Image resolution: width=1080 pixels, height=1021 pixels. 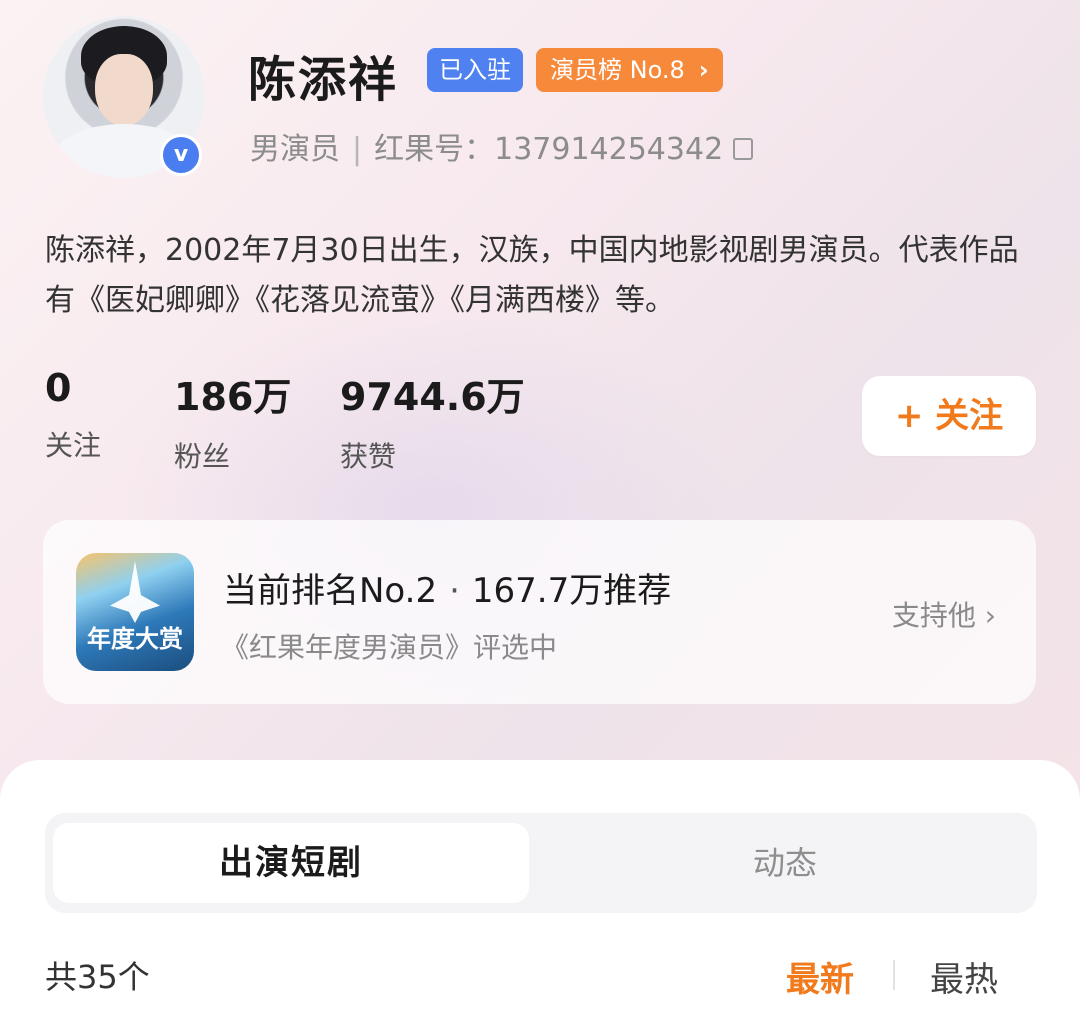 What do you see at coordinates (743, 148) in the screenshot?
I see `copy-icon` at bounding box center [743, 148].